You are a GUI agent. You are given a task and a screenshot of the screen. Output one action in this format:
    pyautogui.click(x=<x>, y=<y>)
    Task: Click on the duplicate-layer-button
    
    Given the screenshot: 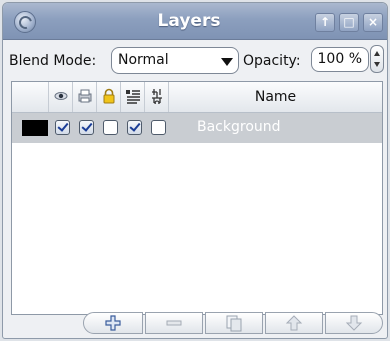 What is the action you would take?
    pyautogui.click(x=234, y=323)
    